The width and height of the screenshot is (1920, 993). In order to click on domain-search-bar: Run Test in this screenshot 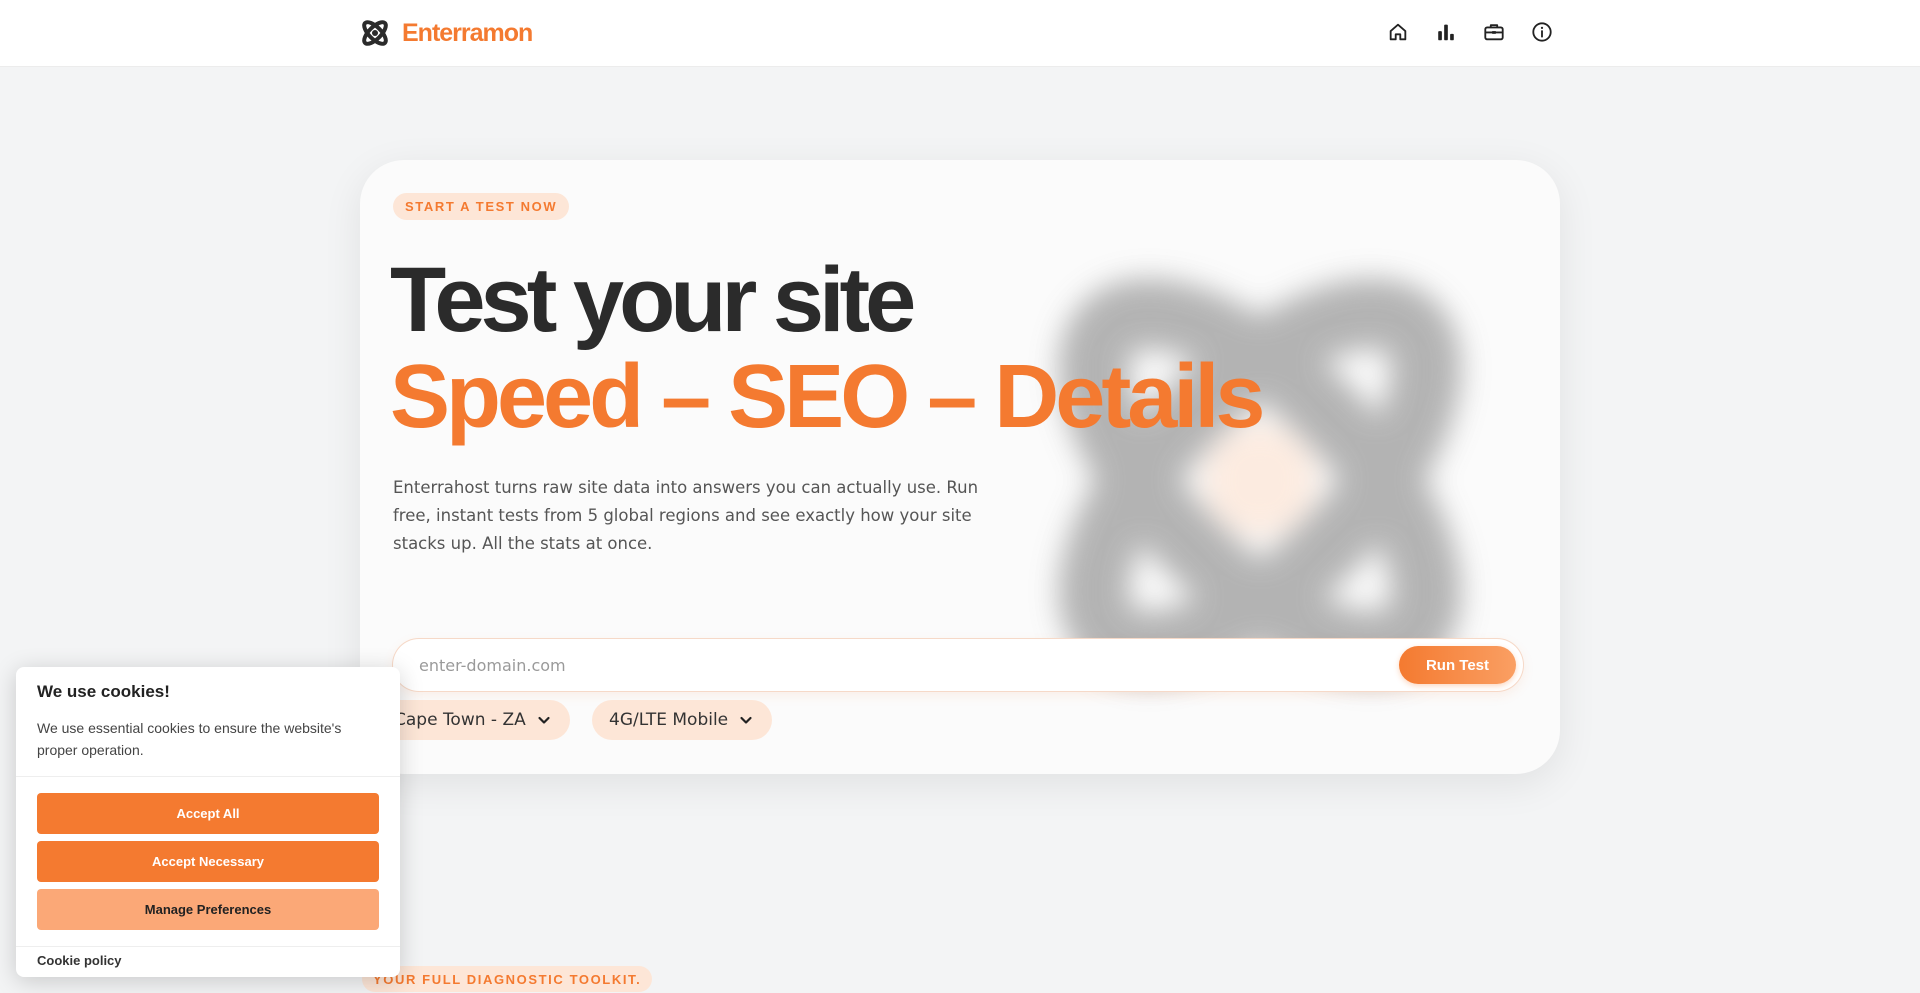, I will do `click(958, 665)`.